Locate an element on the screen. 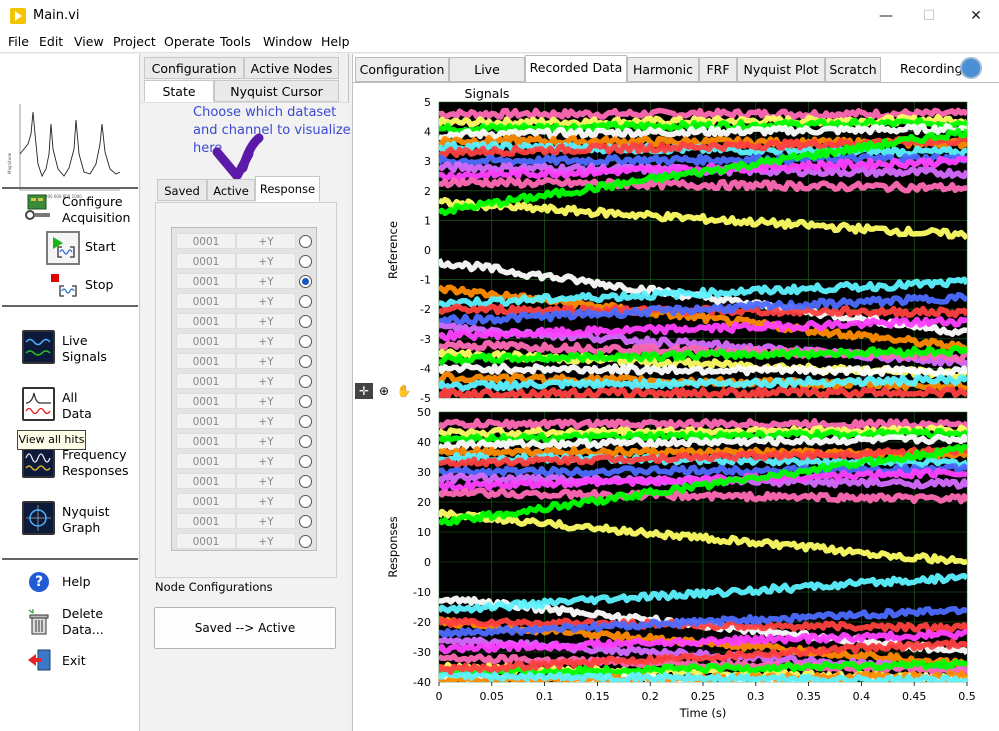  menu-tools: Tools is located at coordinates (235, 41).